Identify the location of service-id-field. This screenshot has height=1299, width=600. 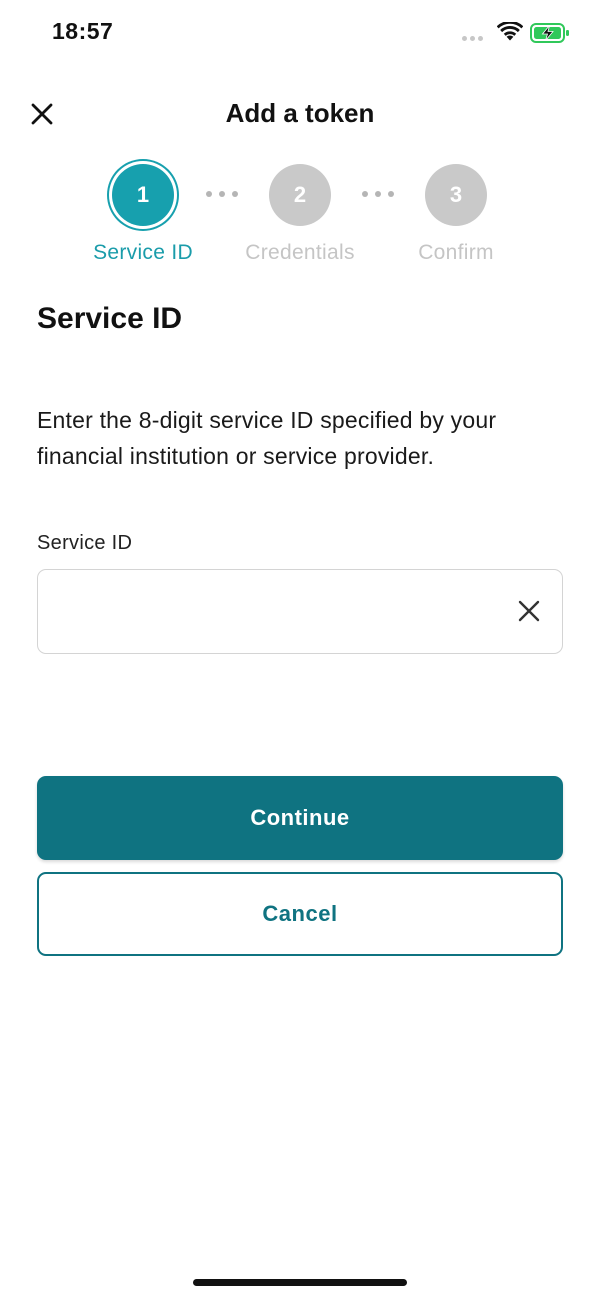
(300, 611).